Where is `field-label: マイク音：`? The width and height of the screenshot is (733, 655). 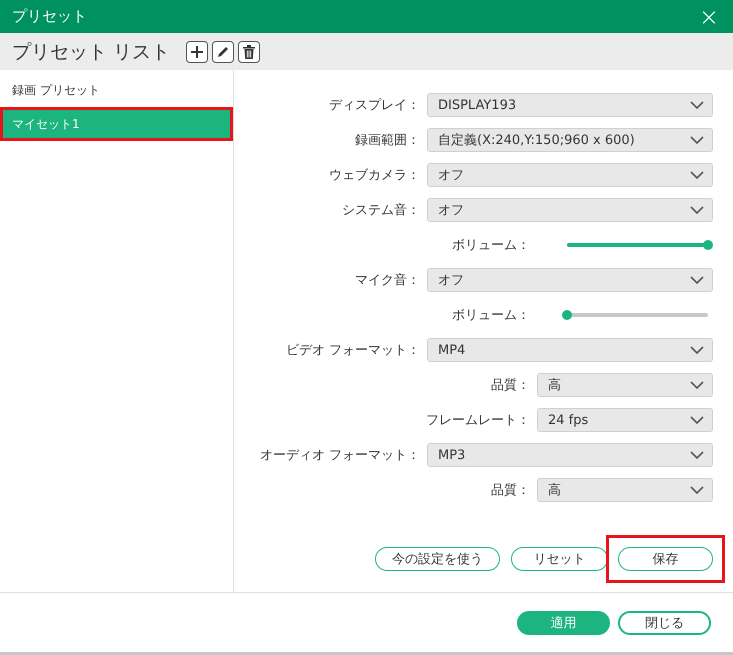 field-label: マイク音： is located at coordinates (387, 280).